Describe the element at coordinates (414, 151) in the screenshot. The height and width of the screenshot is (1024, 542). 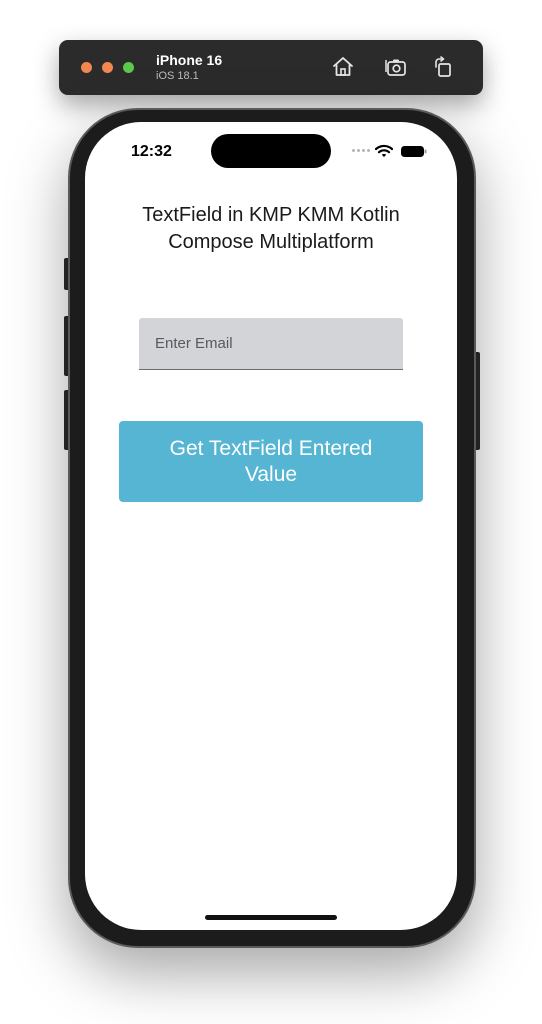
I see `battery-icon` at that location.